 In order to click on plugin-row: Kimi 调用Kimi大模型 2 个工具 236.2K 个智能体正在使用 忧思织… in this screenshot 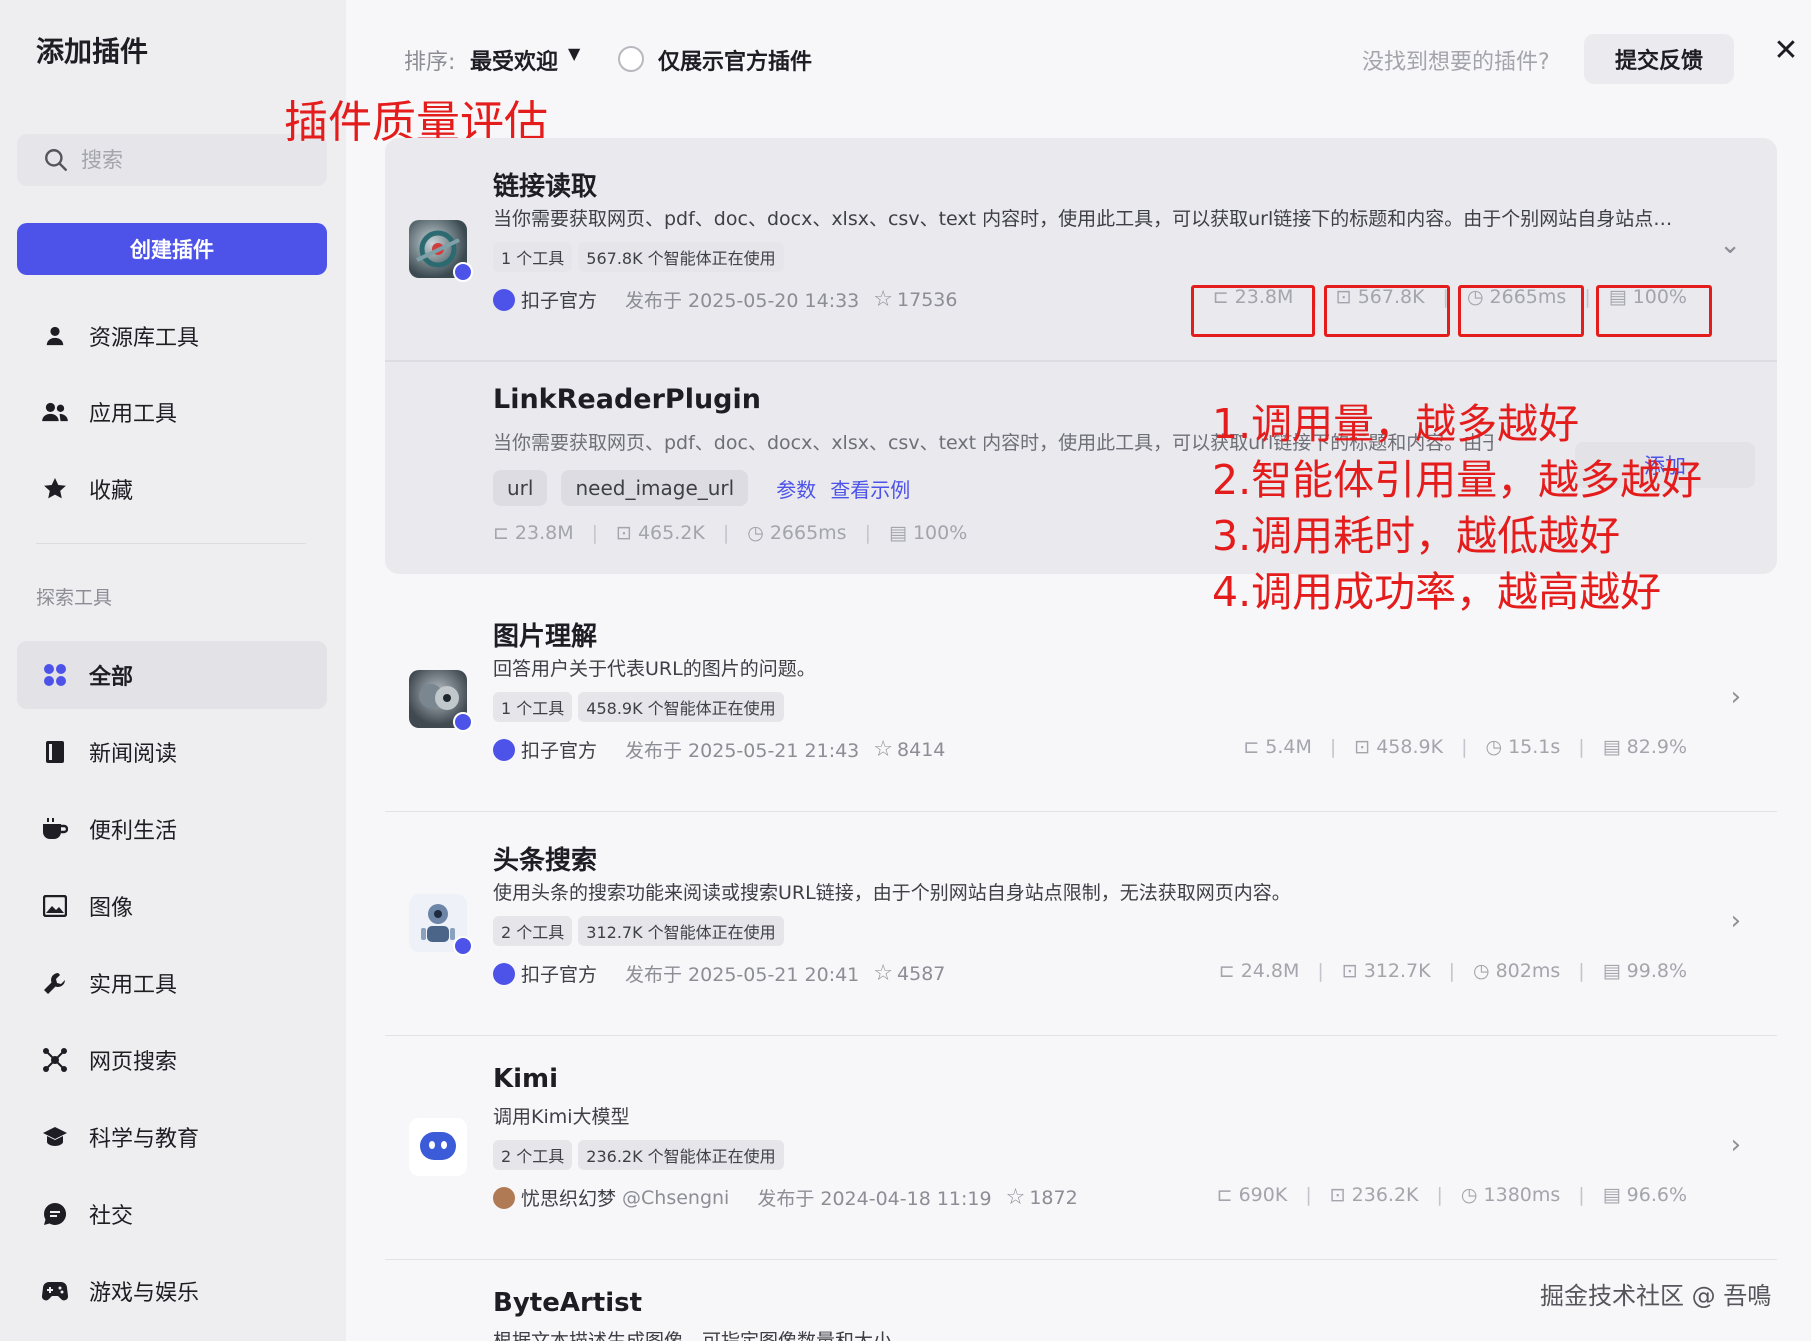, I will do `click(1081, 1147)`.